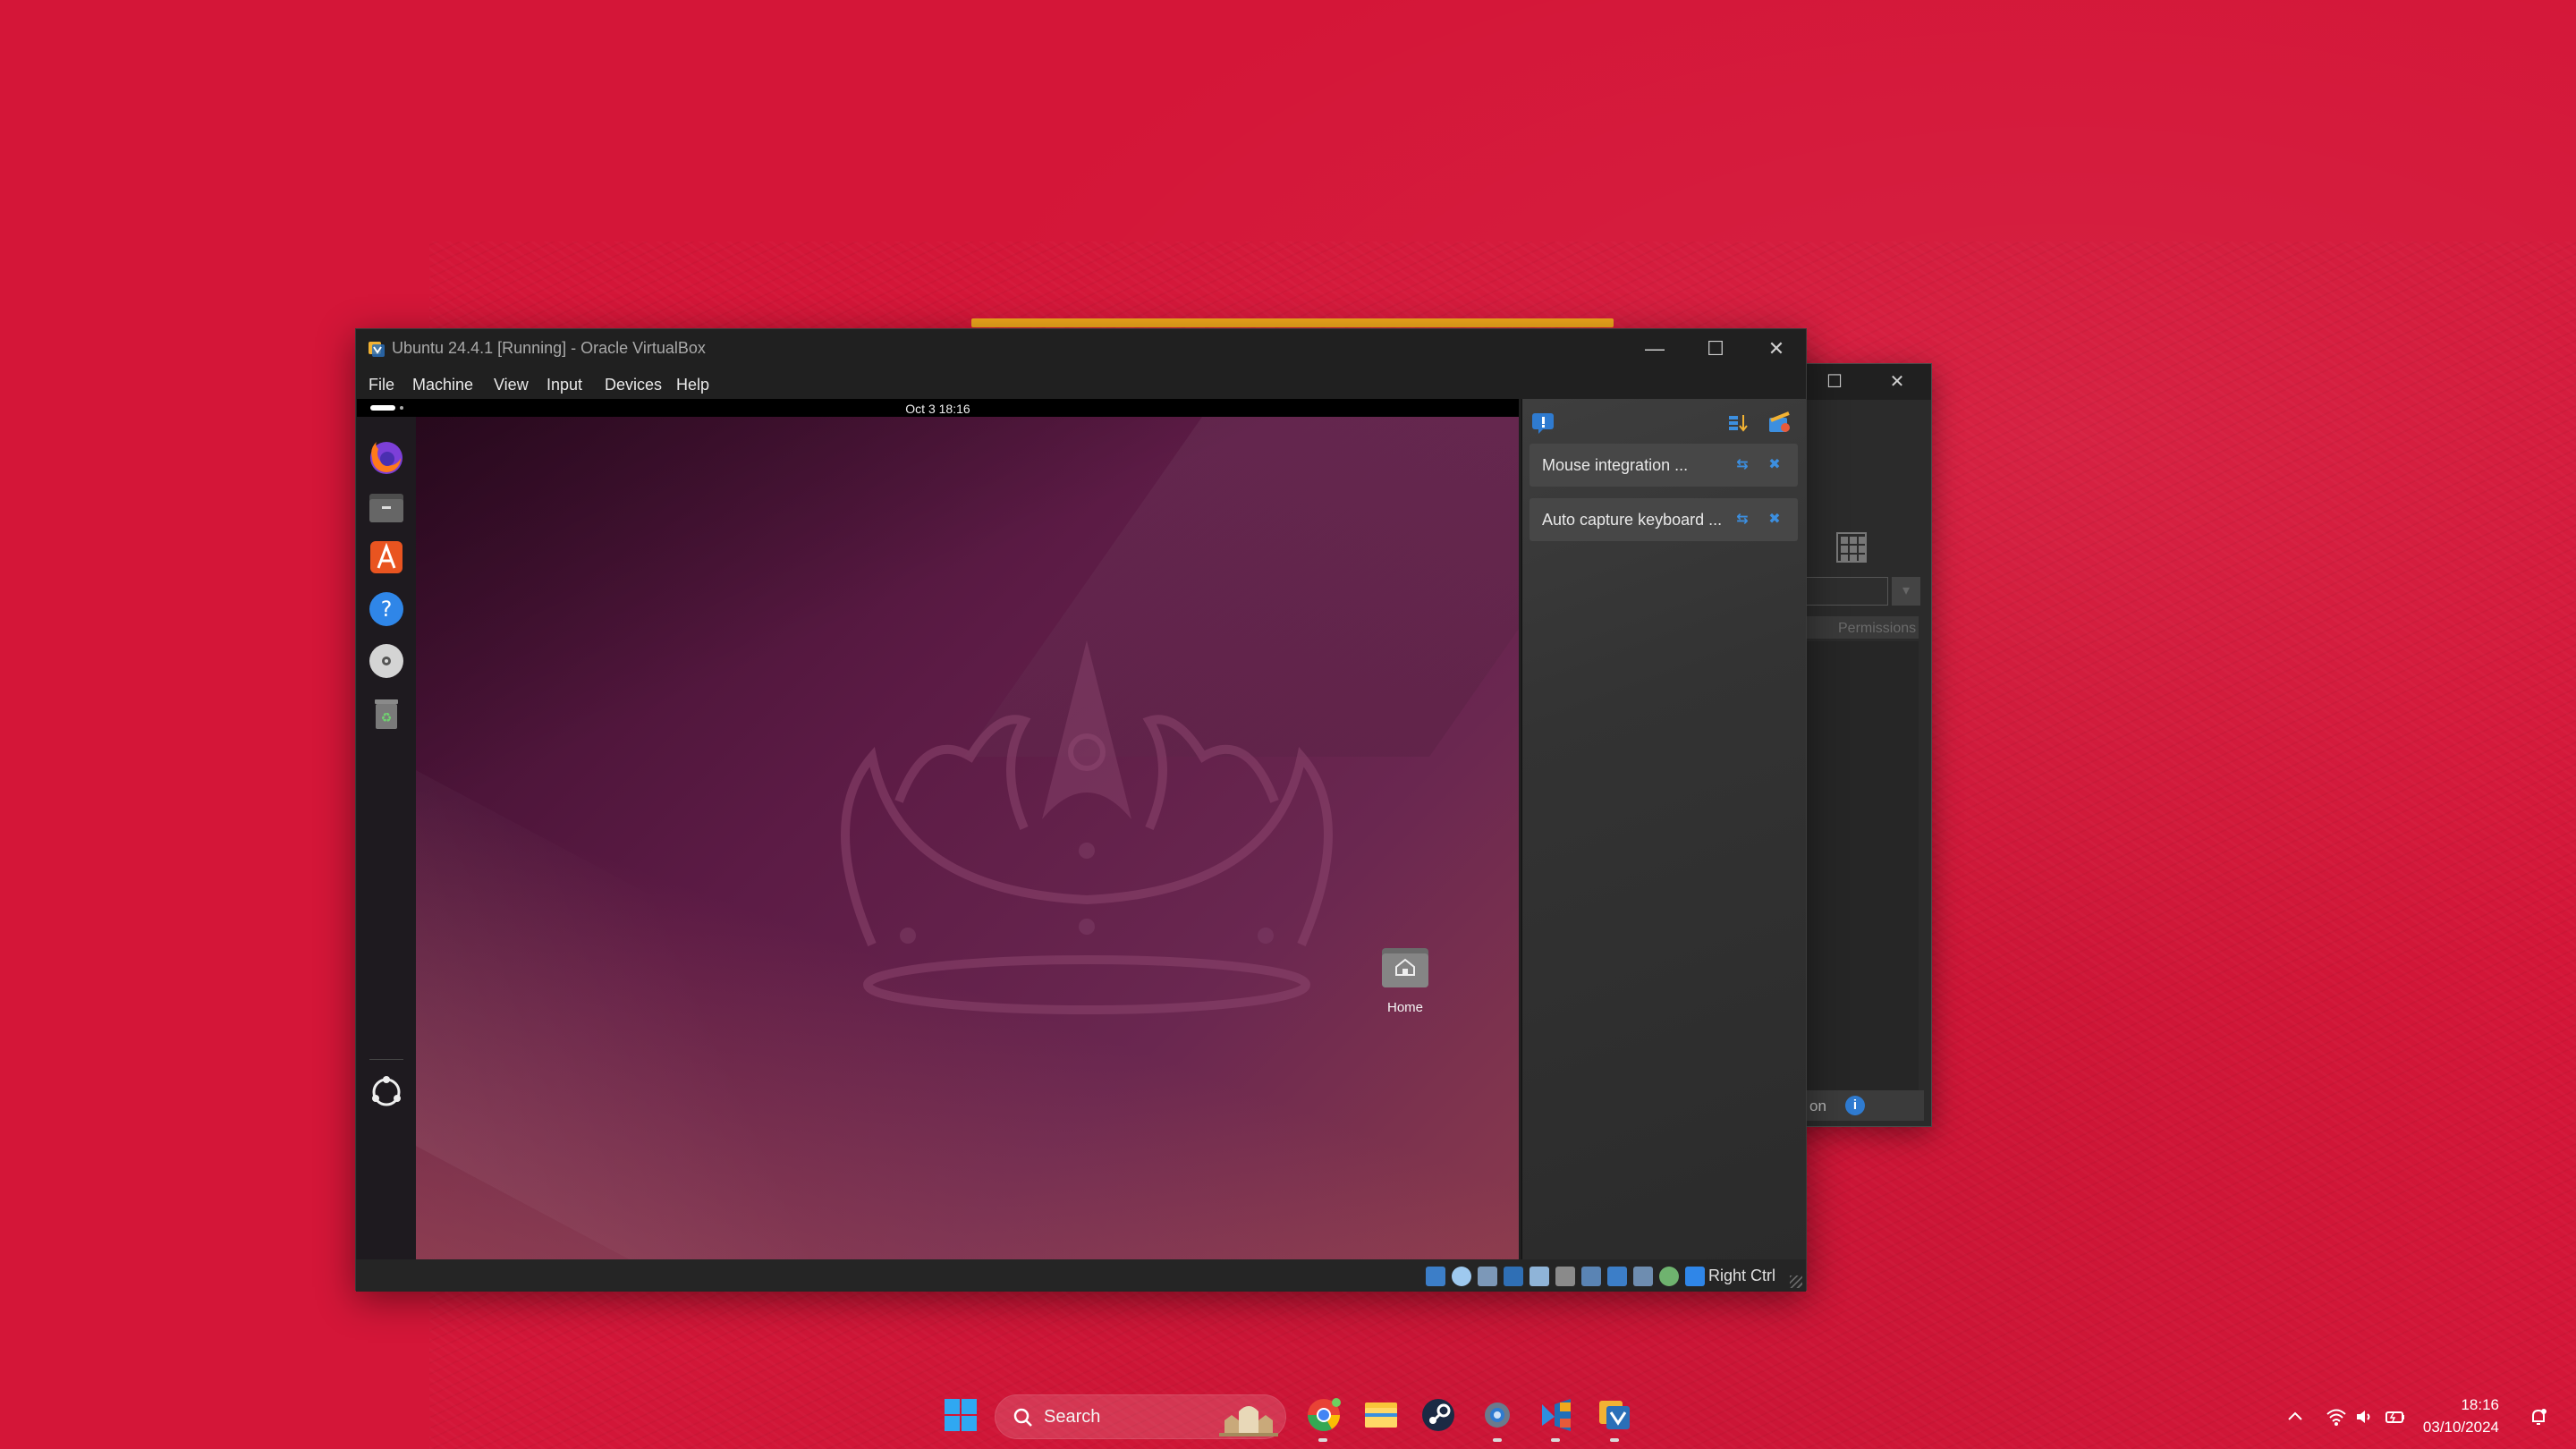 The height and width of the screenshot is (1449, 2576). I want to click on manager-maximize-button: ☐, so click(1834, 382).